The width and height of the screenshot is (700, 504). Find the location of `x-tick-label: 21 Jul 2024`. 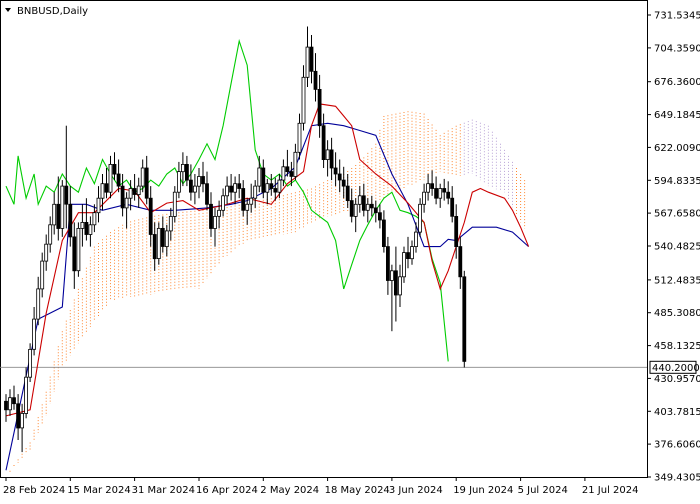

x-tick-label: 21 Jul 2024 is located at coordinates (610, 490).